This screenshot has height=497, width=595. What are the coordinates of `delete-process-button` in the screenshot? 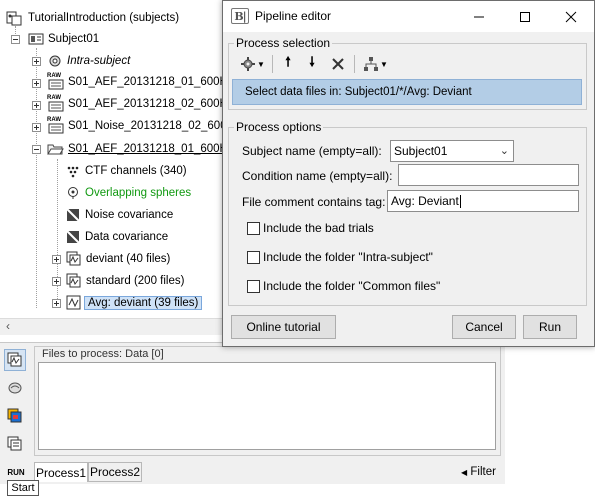 It's located at (338, 64).